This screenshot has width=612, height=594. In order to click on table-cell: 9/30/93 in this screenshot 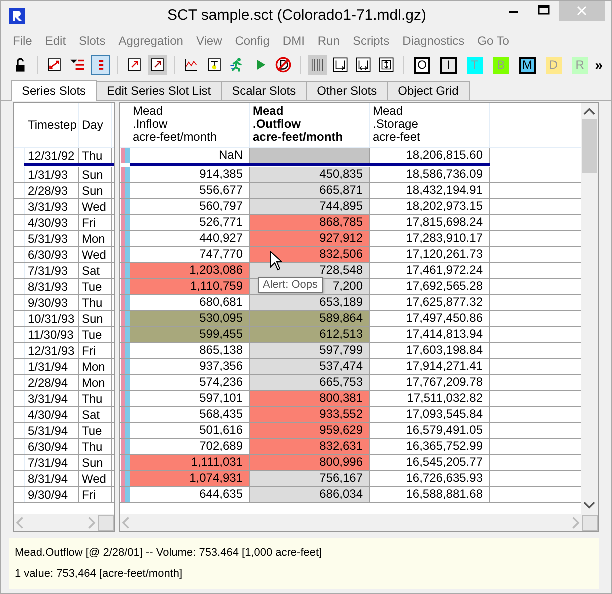, I will do `click(52, 302)`.